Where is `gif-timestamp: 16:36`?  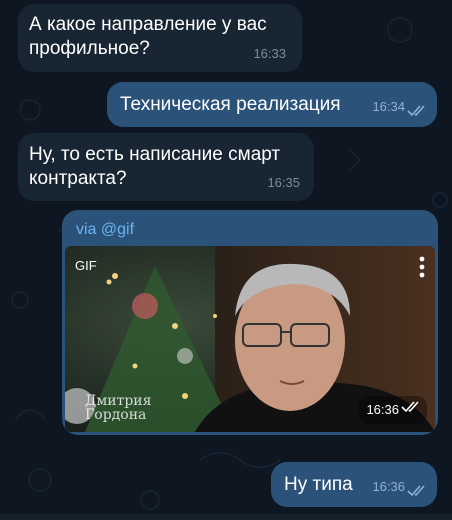 gif-timestamp: 16:36 is located at coordinates (392, 410).